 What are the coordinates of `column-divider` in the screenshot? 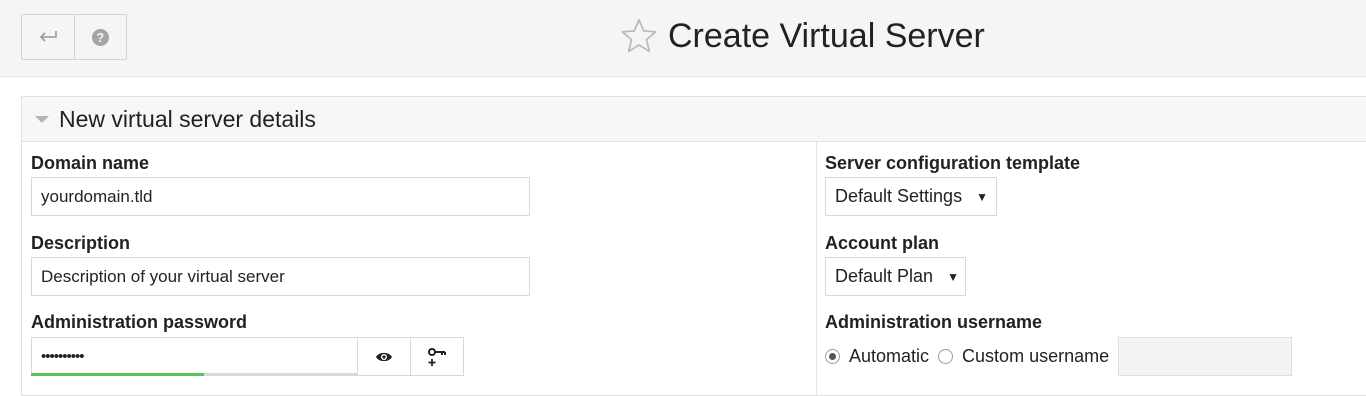 It's located at (816, 268).